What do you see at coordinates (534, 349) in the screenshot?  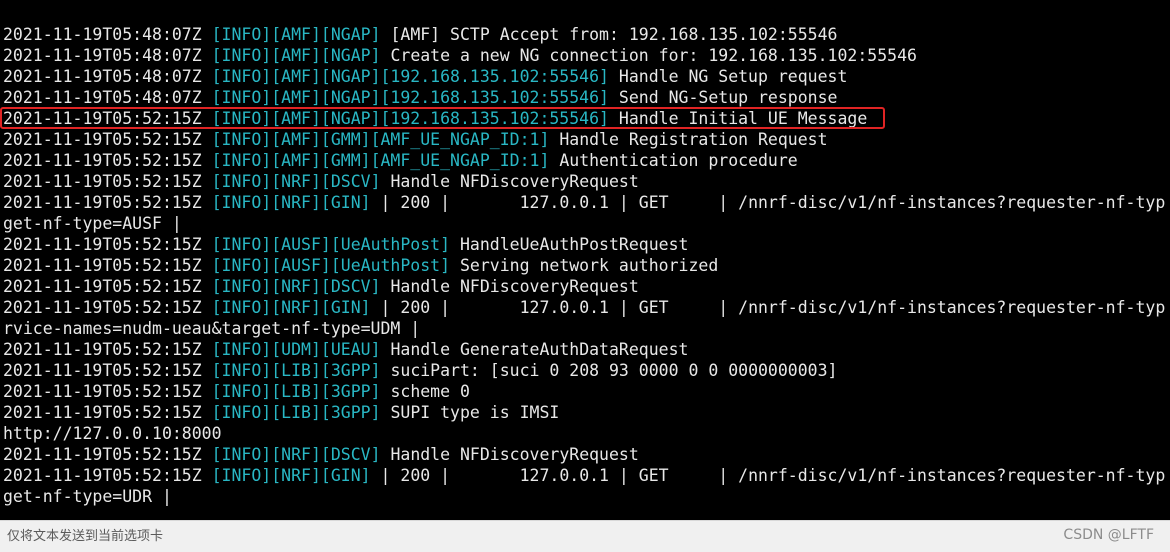 I see `log-message: Handle GenerateAuthDataRequest` at bounding box center [534, 349].